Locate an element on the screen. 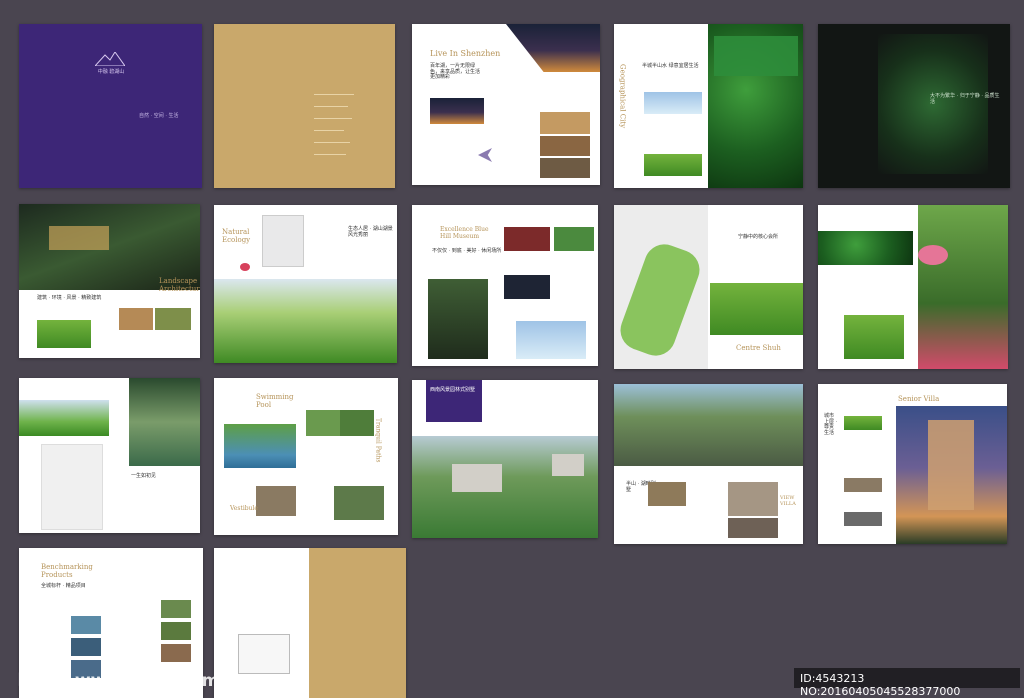 This screenshot has height=698, width=1024. landscape-photo is located at coordinates (574, 239).